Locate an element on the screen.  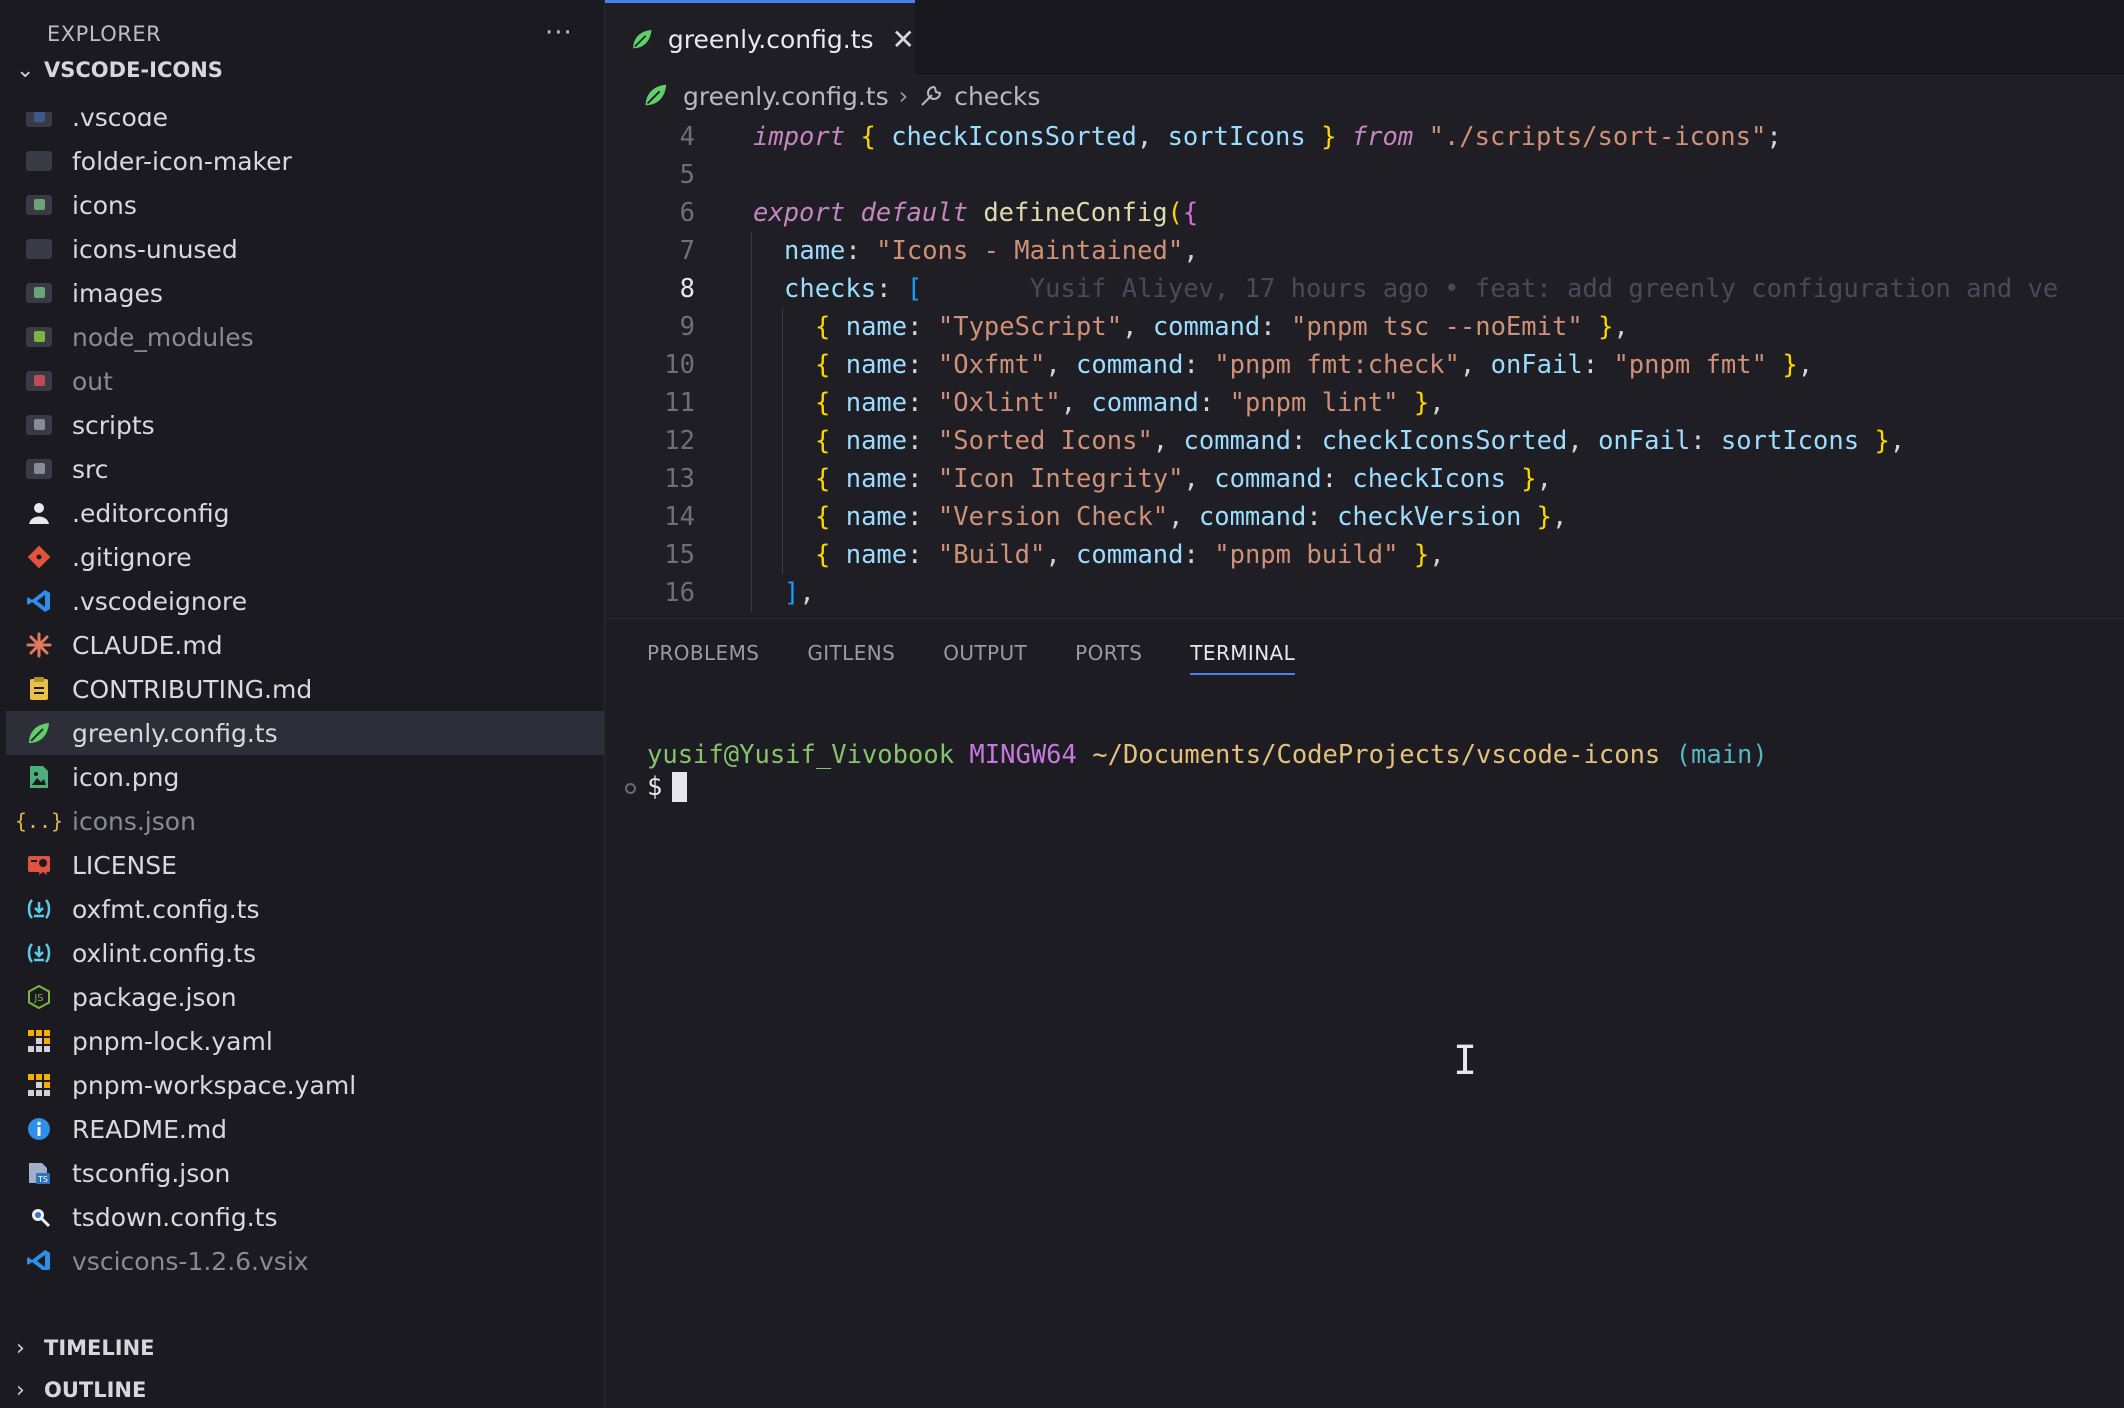
tree-item: CLAUDE.md is located at coordinates (305, 645).